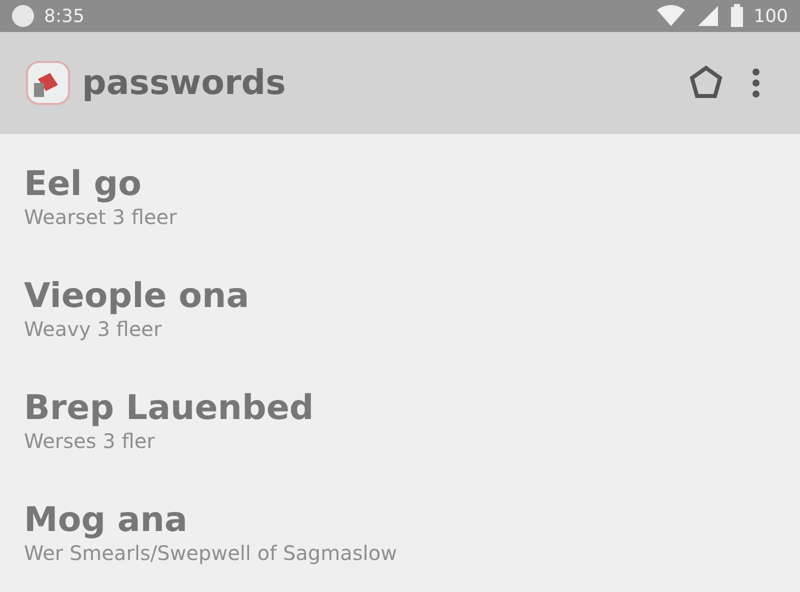  Describe the element at coordinates (184, 83) in the screenshot. I see `app-title: passwords` at that location.